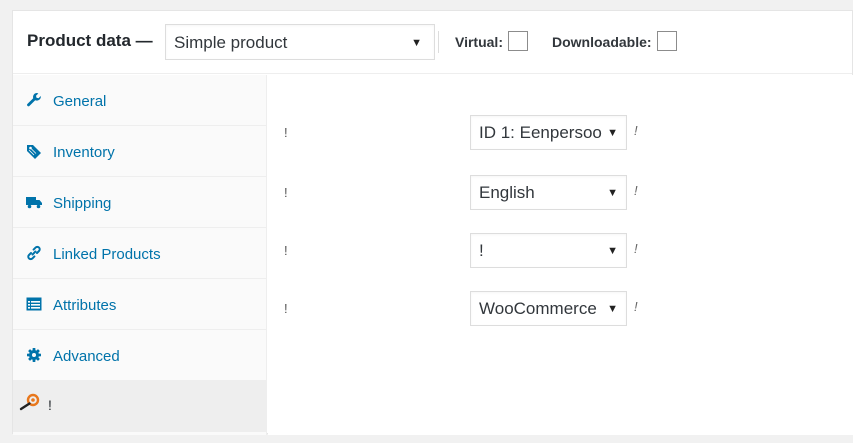  I want to click on downloadable-label: Downloadable:, so click(602, 42).